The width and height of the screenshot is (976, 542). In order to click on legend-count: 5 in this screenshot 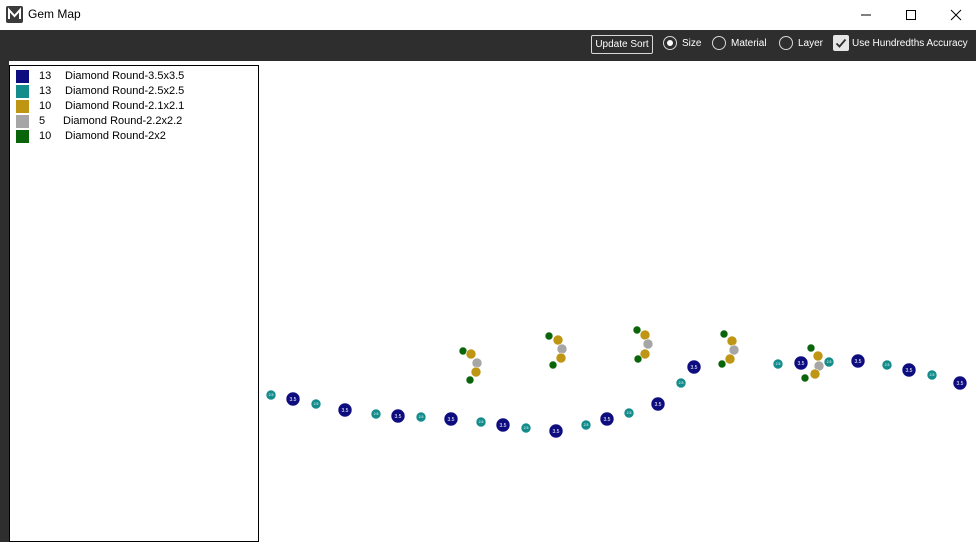, I will do `click(42, 121)`.